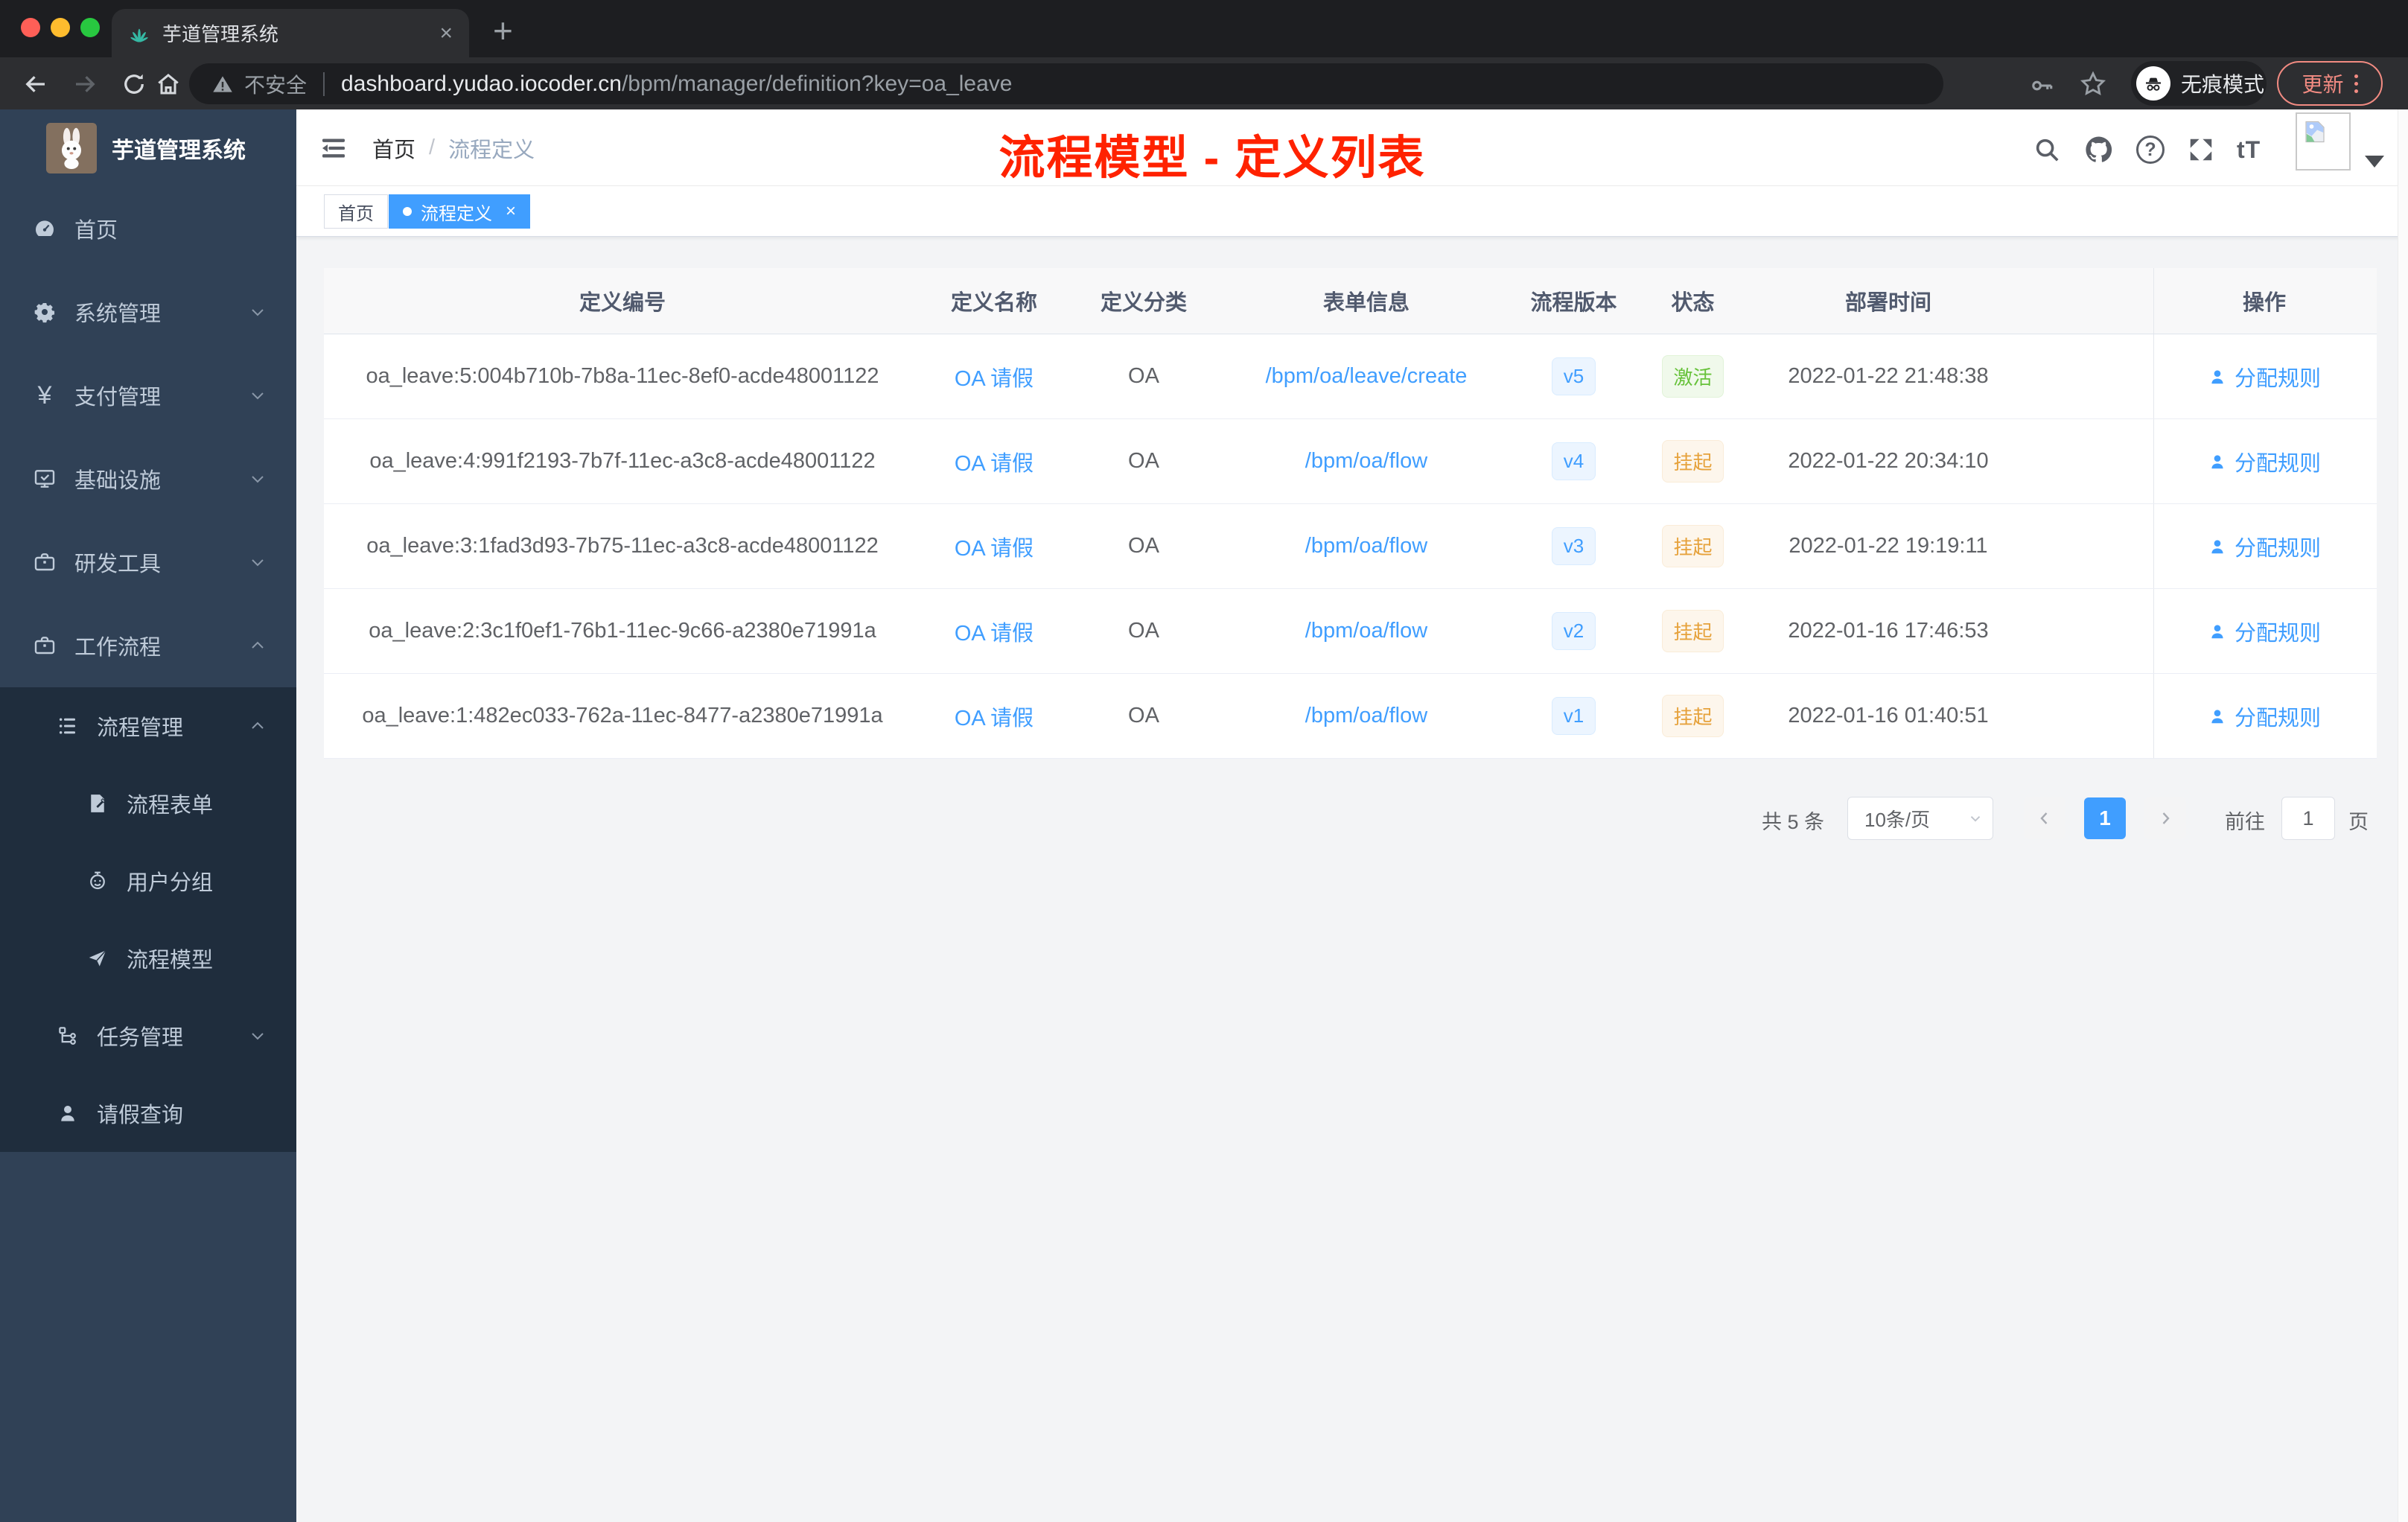 Image resolution: width=2408 pixels, height=1522 pixels. Describe the element at coordinates (148, 881) in the screenshot. I see `sidebar-item-user-group: 用户分组` at that location.